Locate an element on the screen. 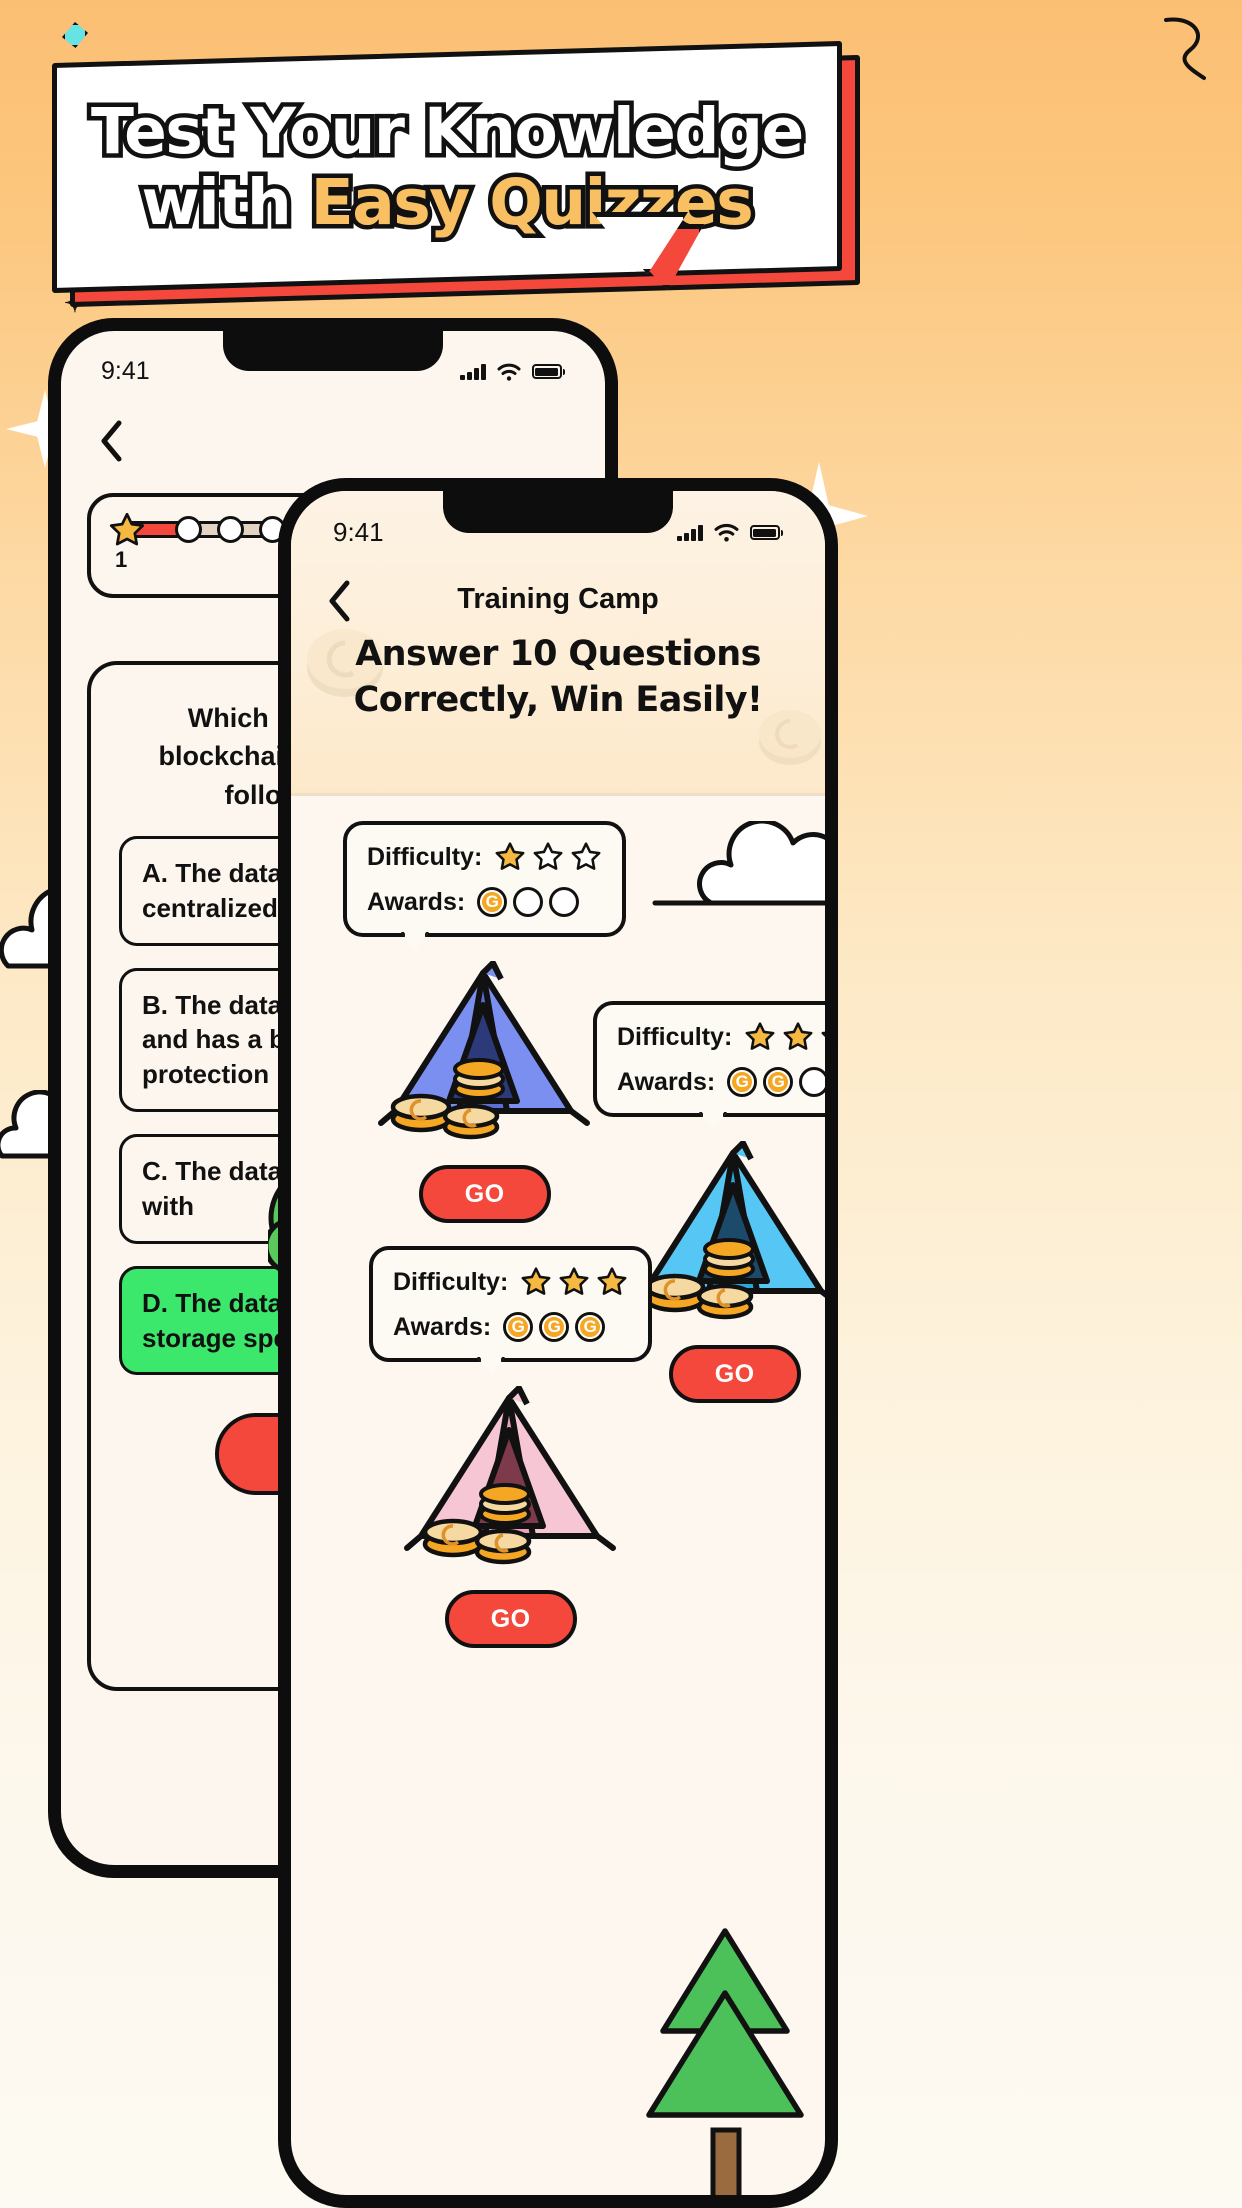 The width and height of the screenshot is (1242, 2208). phone-notch is located at coordinates (558, 512).